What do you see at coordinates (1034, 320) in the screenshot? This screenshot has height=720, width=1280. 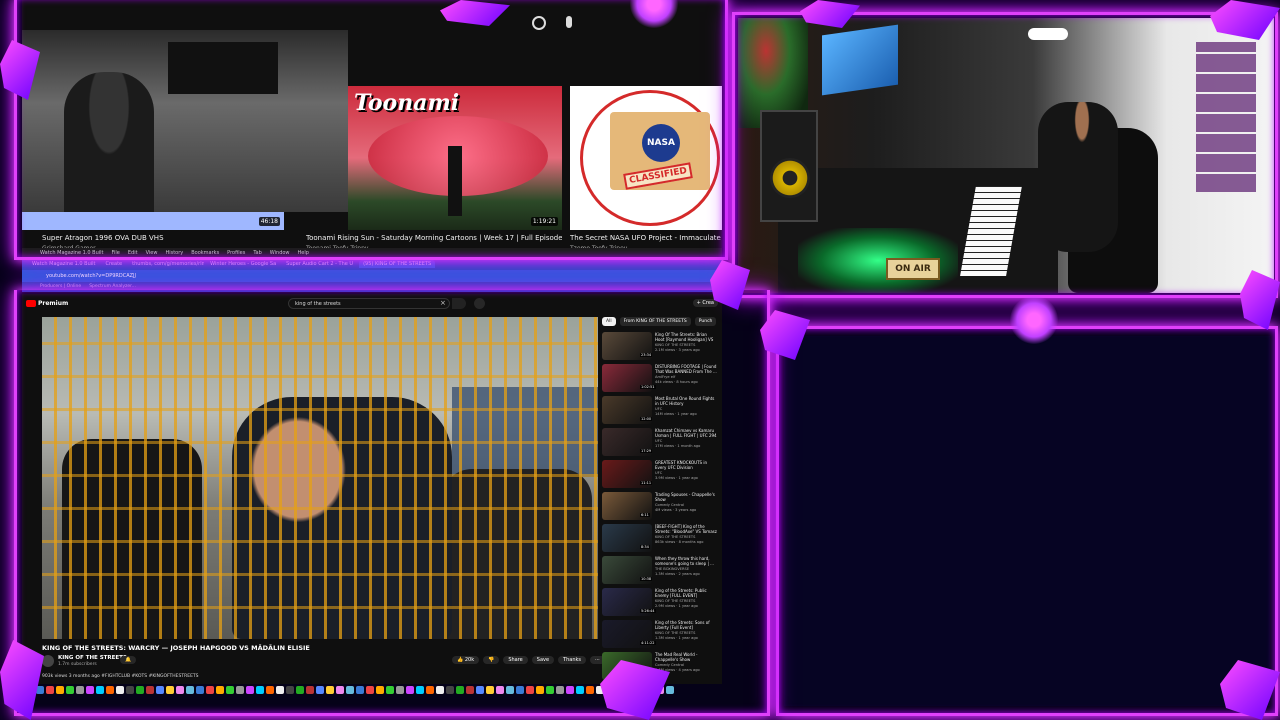 I see `neon-orb` at bounding box center [1034, 320].